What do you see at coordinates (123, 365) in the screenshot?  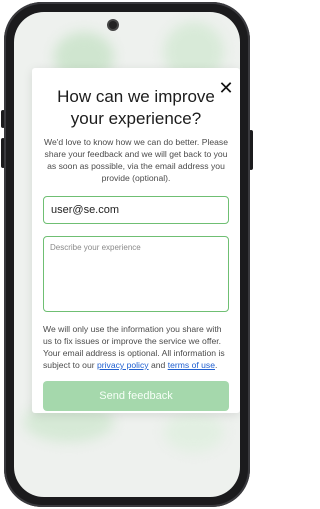 I see `privacy-policy-link: privacy policy` at bounding box center [123, 365].